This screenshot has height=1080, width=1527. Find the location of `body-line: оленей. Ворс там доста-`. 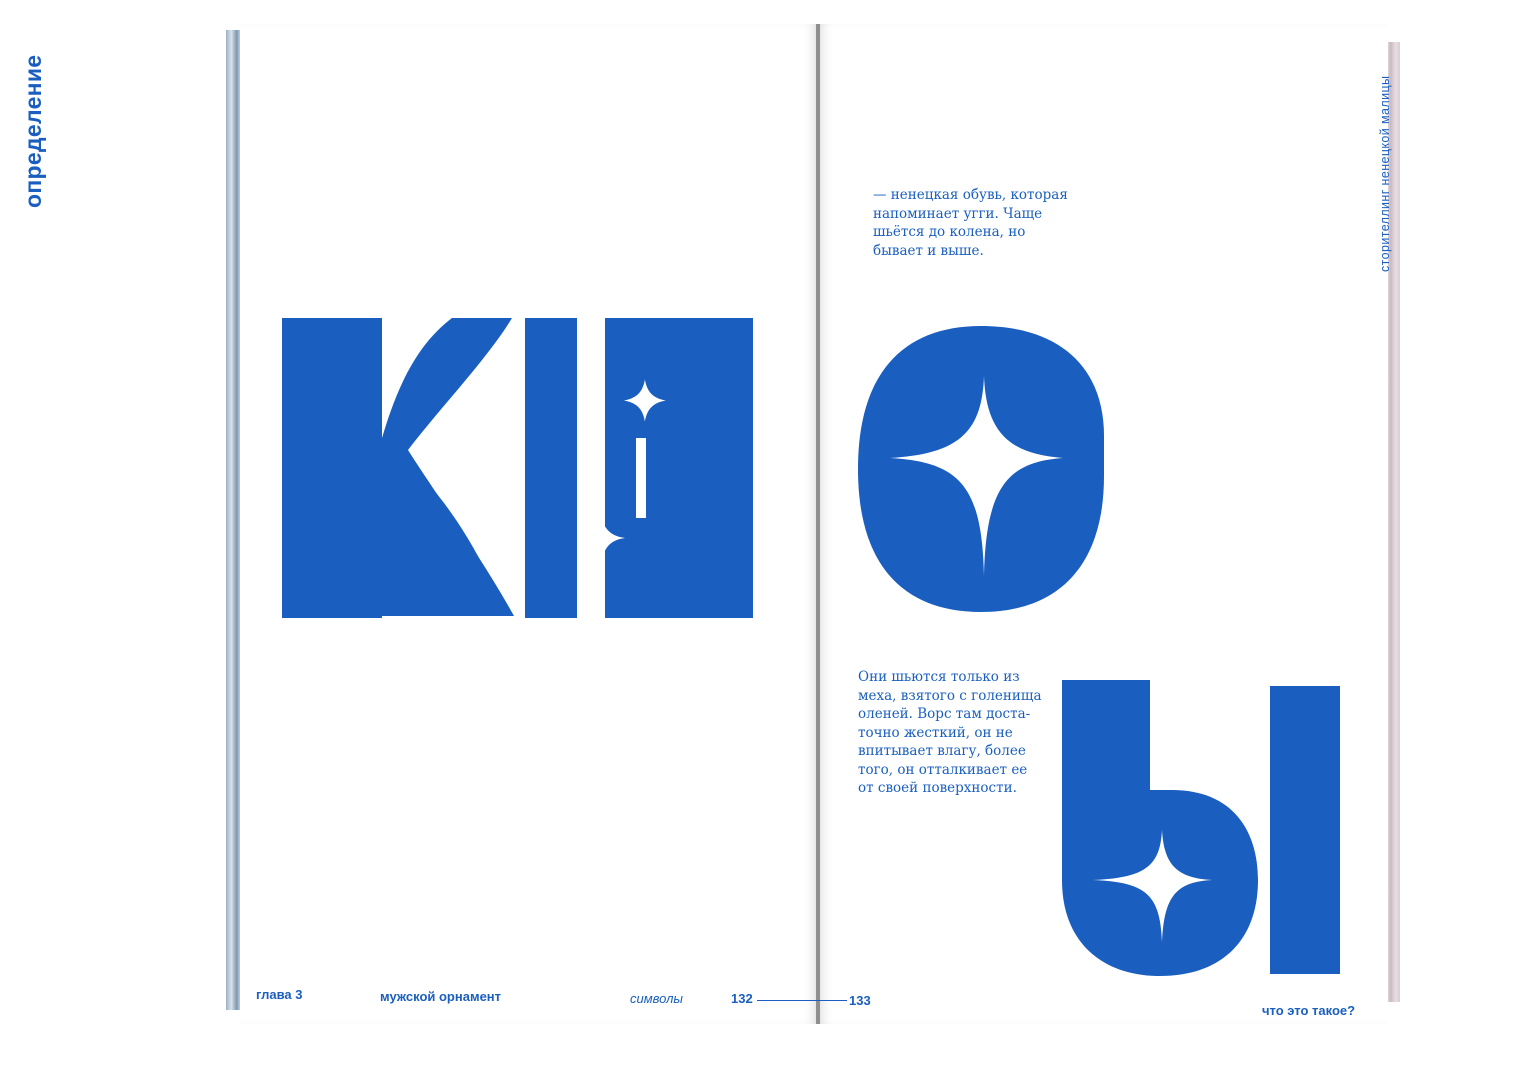

body-line: оленей. Ворс там доста- is located at coordinates (944, 714).